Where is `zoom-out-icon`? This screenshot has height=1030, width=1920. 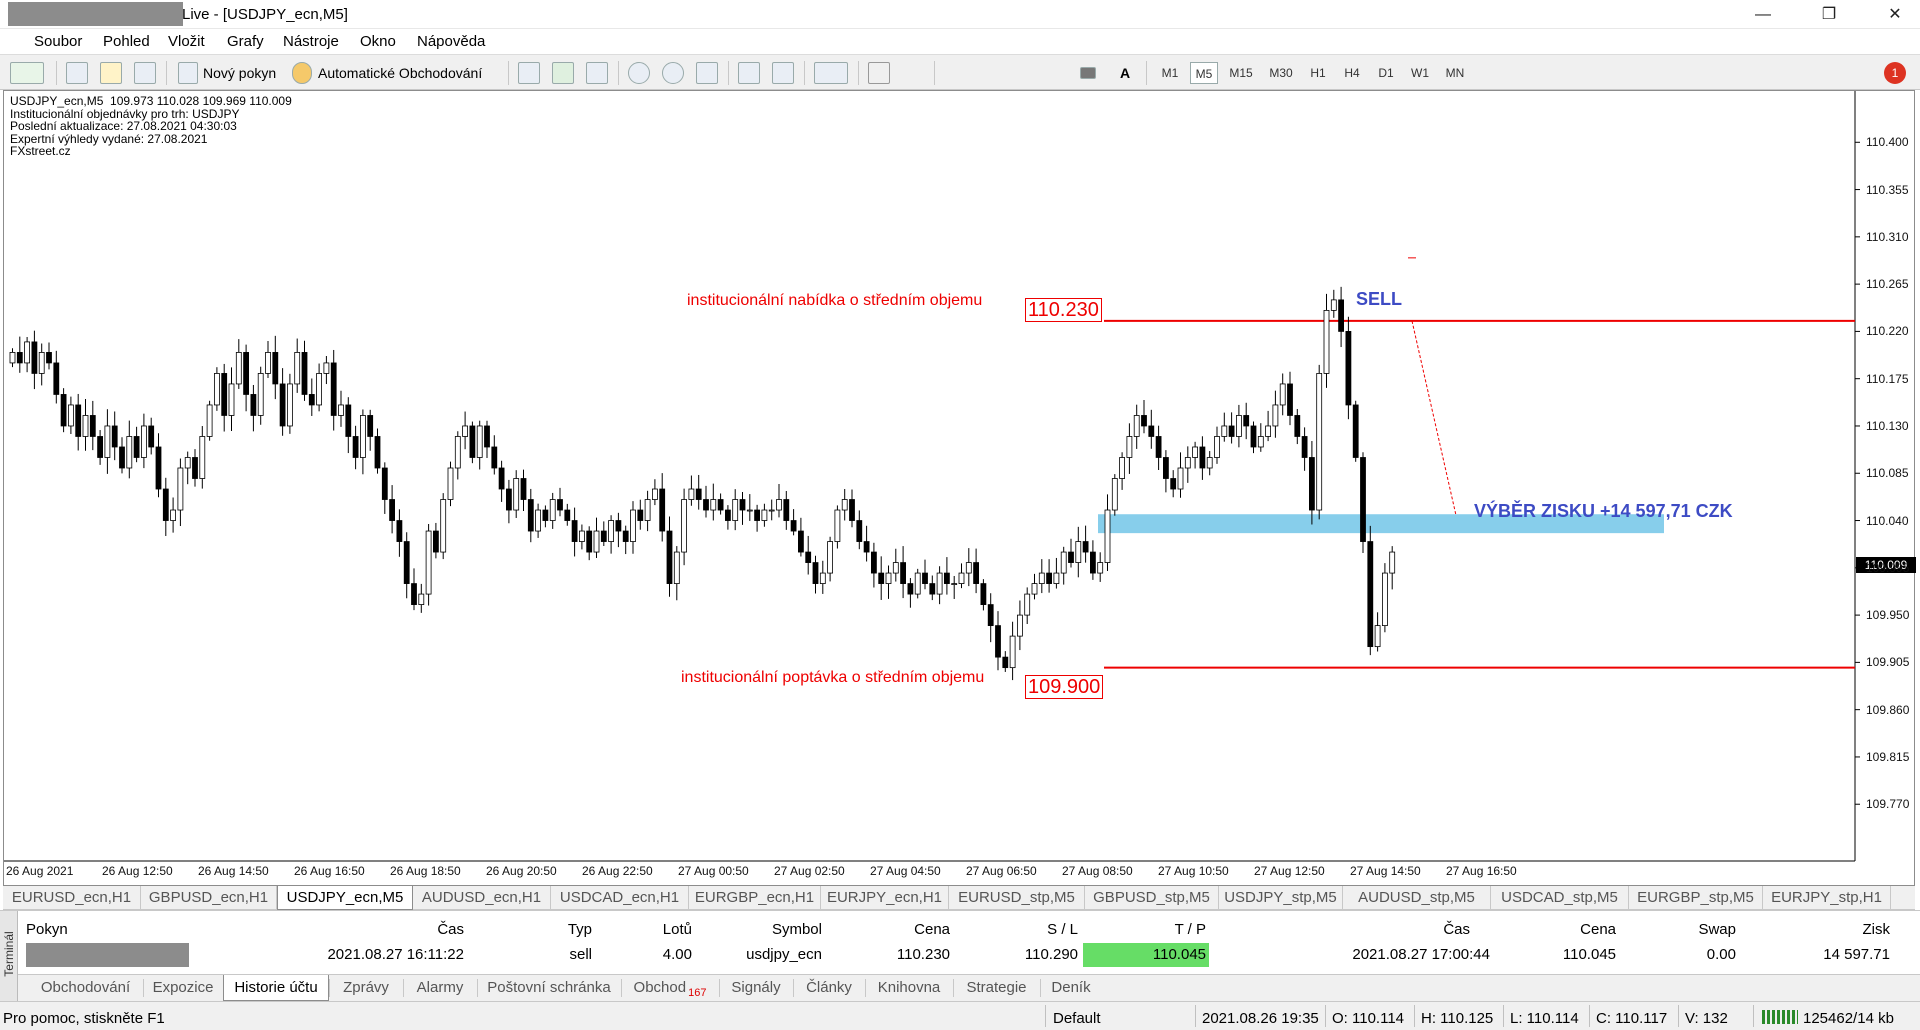 zoom-out-icon is located at coordinates (673, 73).